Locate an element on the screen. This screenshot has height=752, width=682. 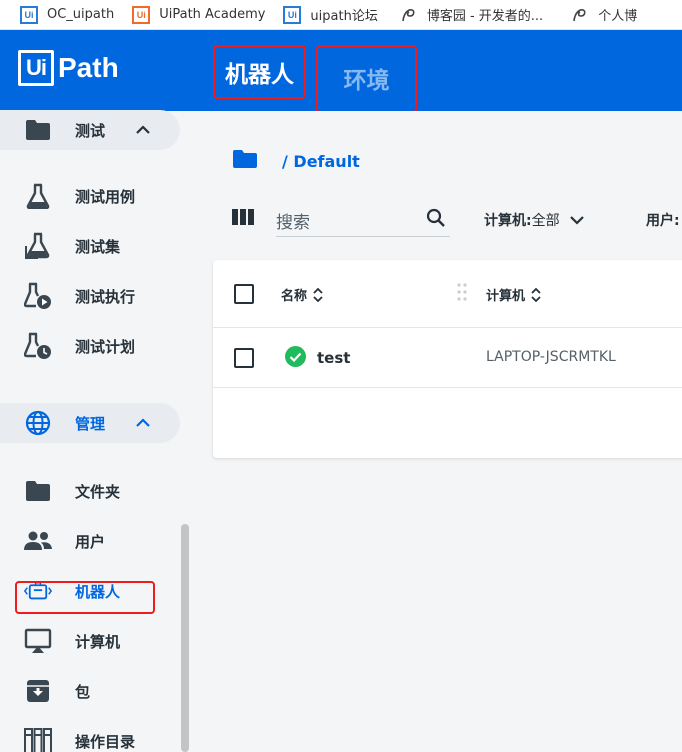
tab-environments: 环境 is located at coordinates (366, 78).